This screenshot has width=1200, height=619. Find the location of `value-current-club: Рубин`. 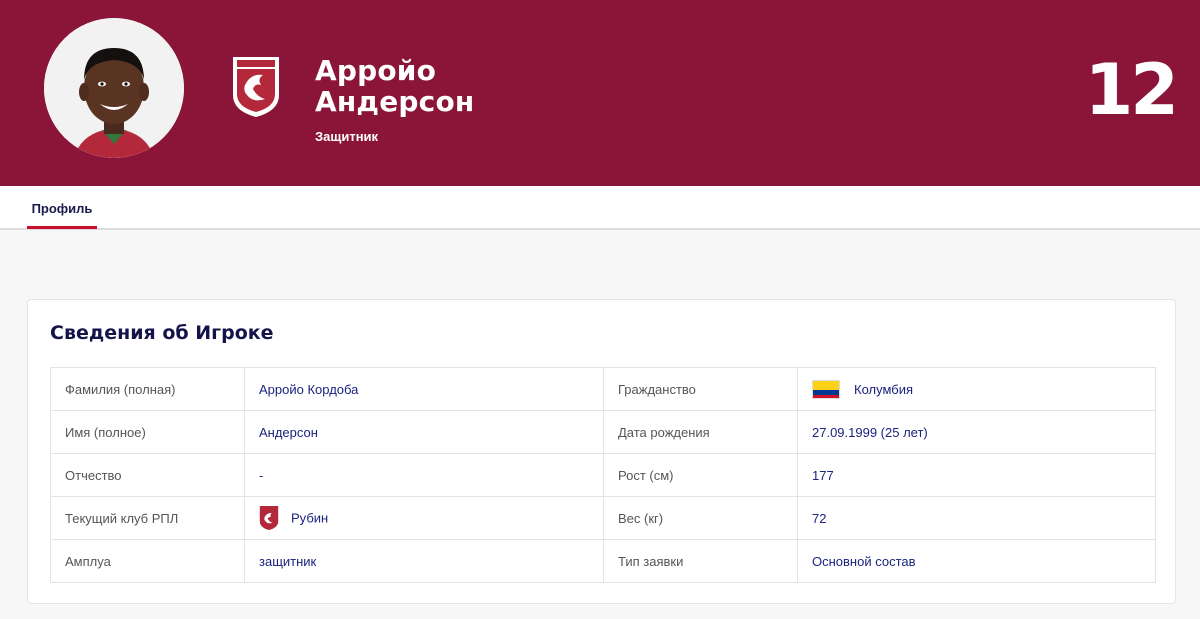

value-current-club: Рубин is located at coordinates (309, 518).